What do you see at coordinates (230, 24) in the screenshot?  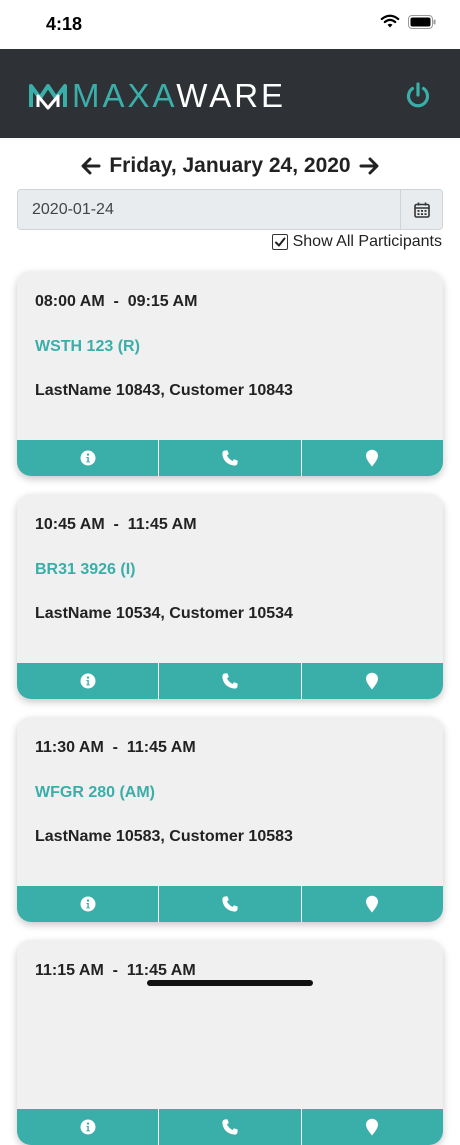 I see `status-bar: 4:18` at bounding box center [230, 24].